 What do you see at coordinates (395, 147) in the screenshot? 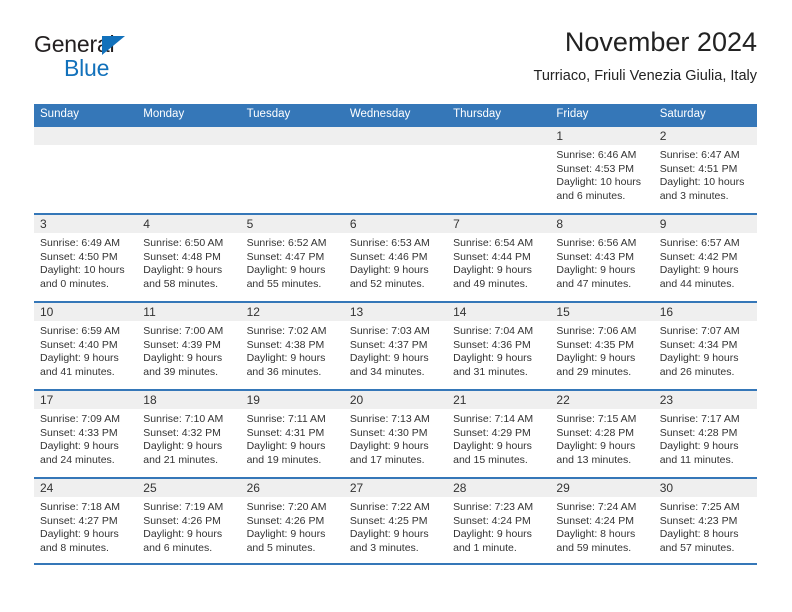
I see `day-details` at bounding box center [395, 147].